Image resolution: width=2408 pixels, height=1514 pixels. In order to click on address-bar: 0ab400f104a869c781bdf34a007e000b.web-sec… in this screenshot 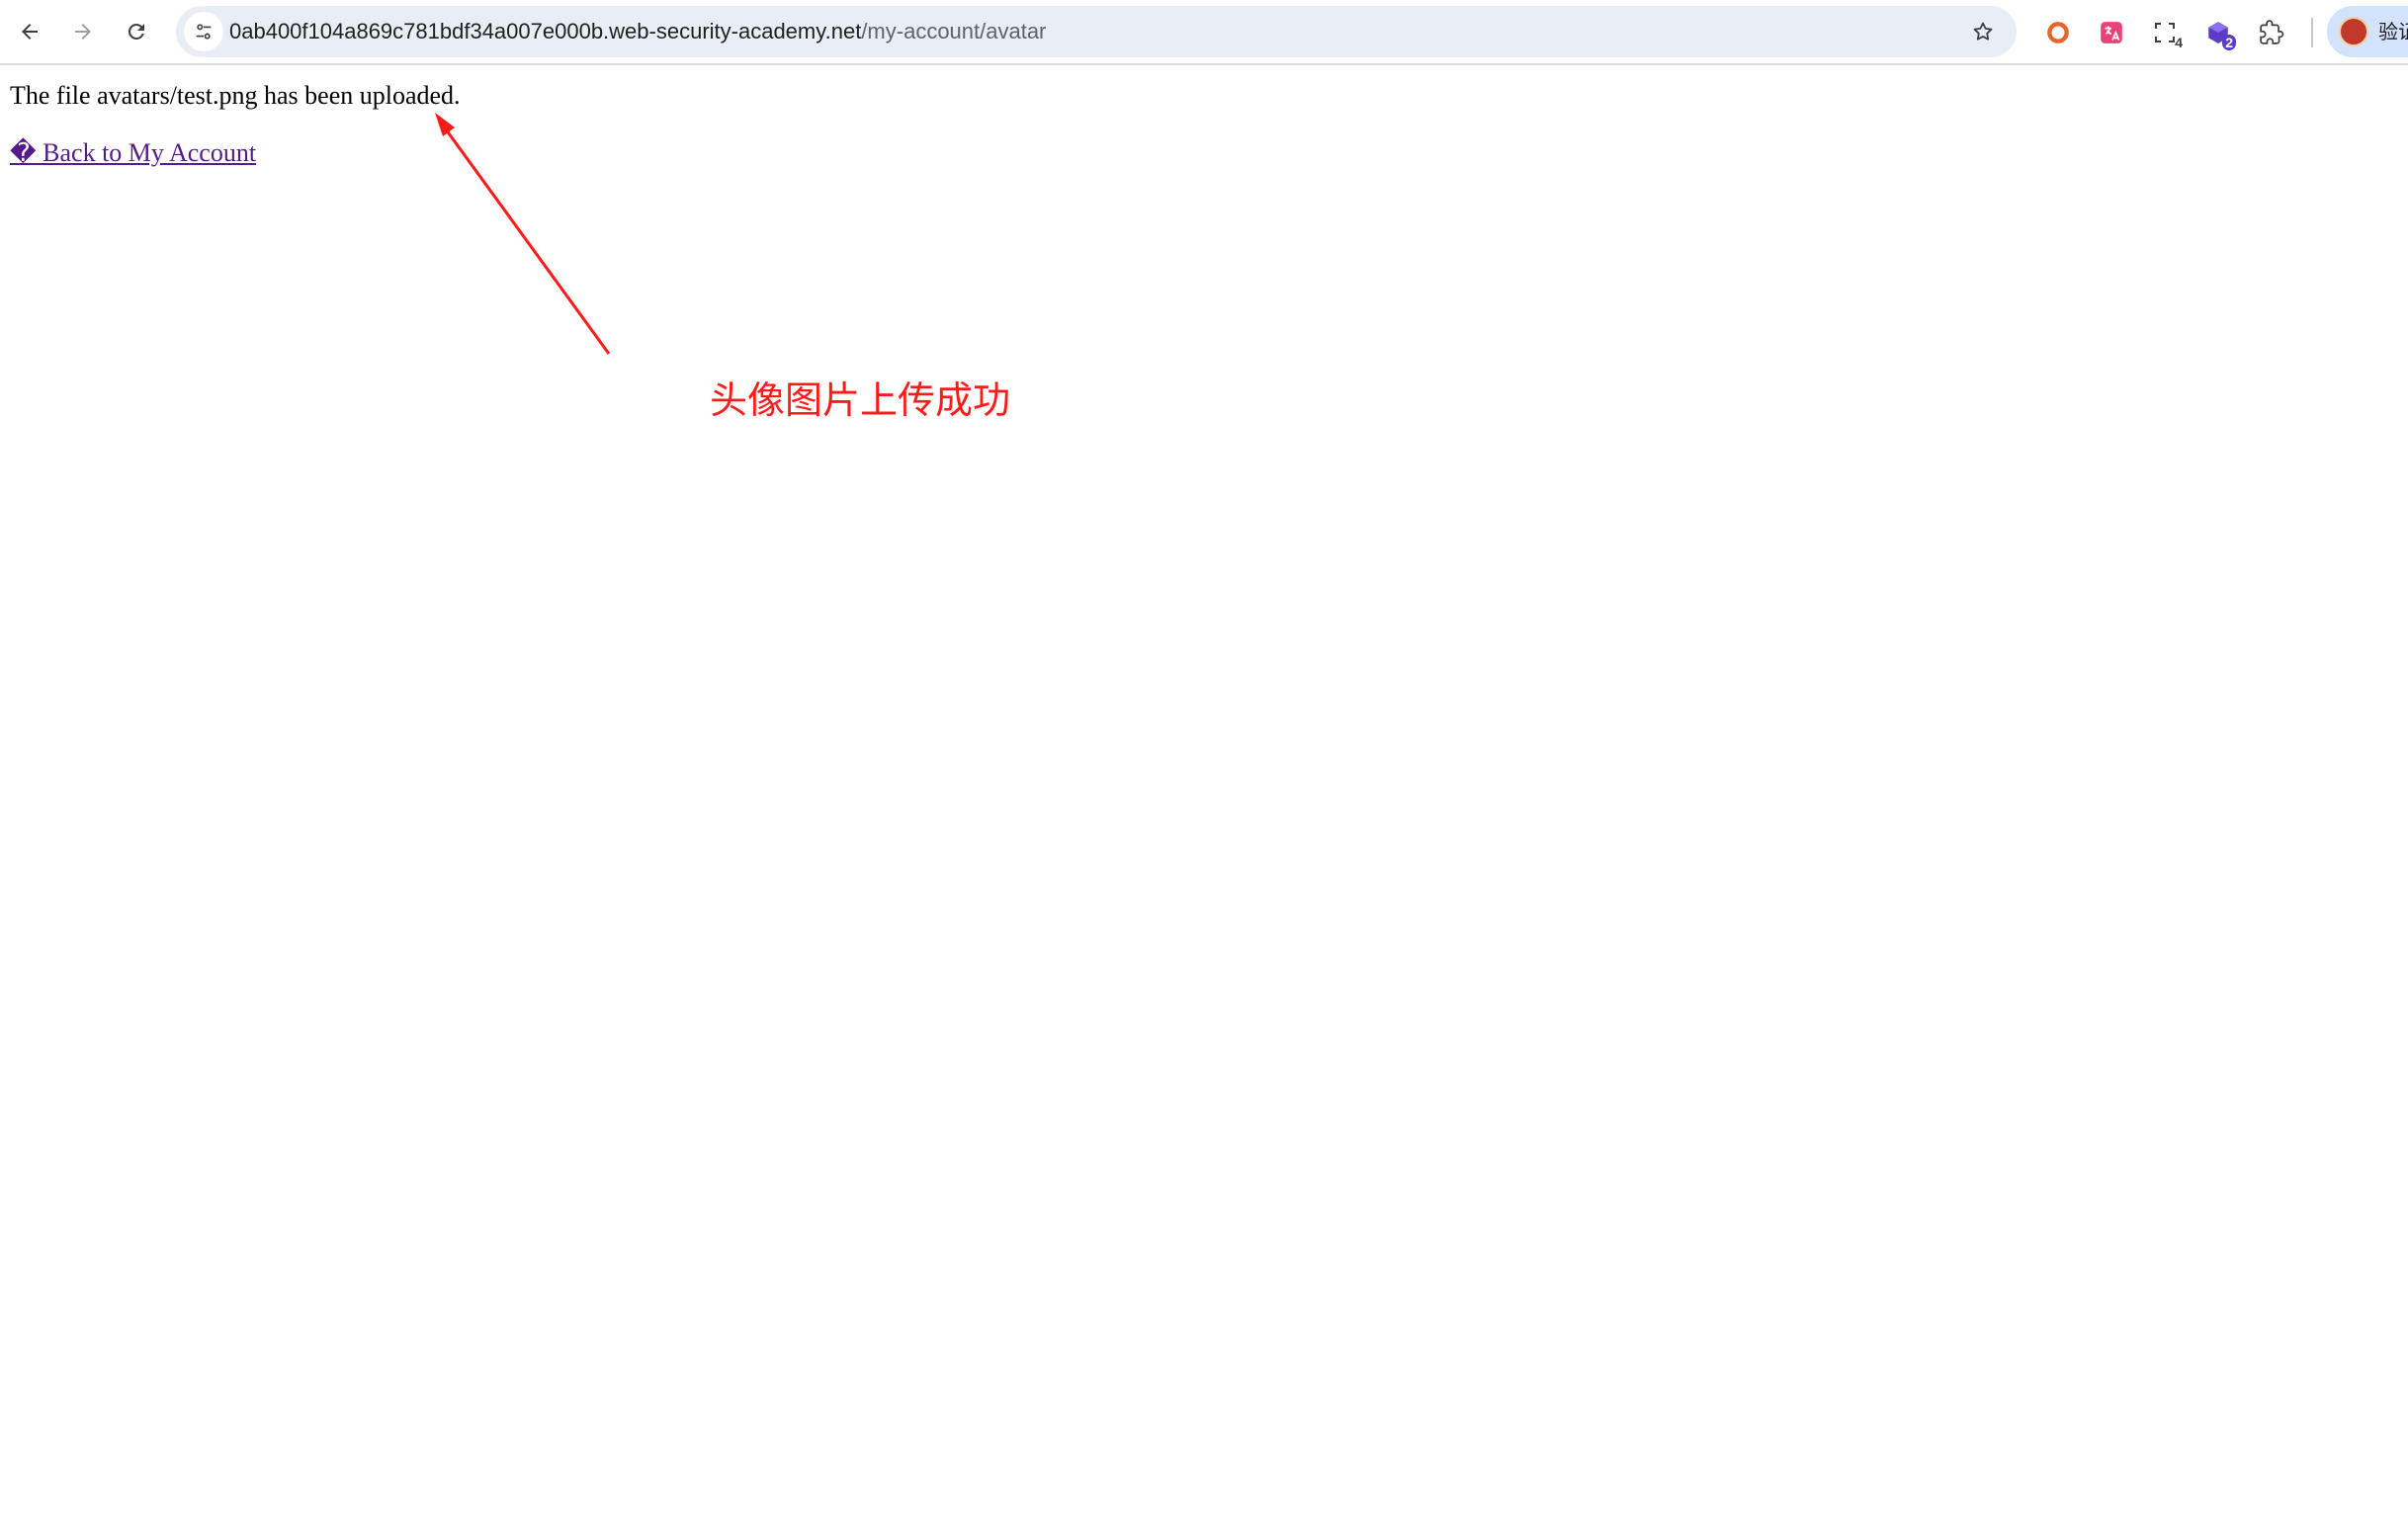, I will do `click(1096, 31)`.